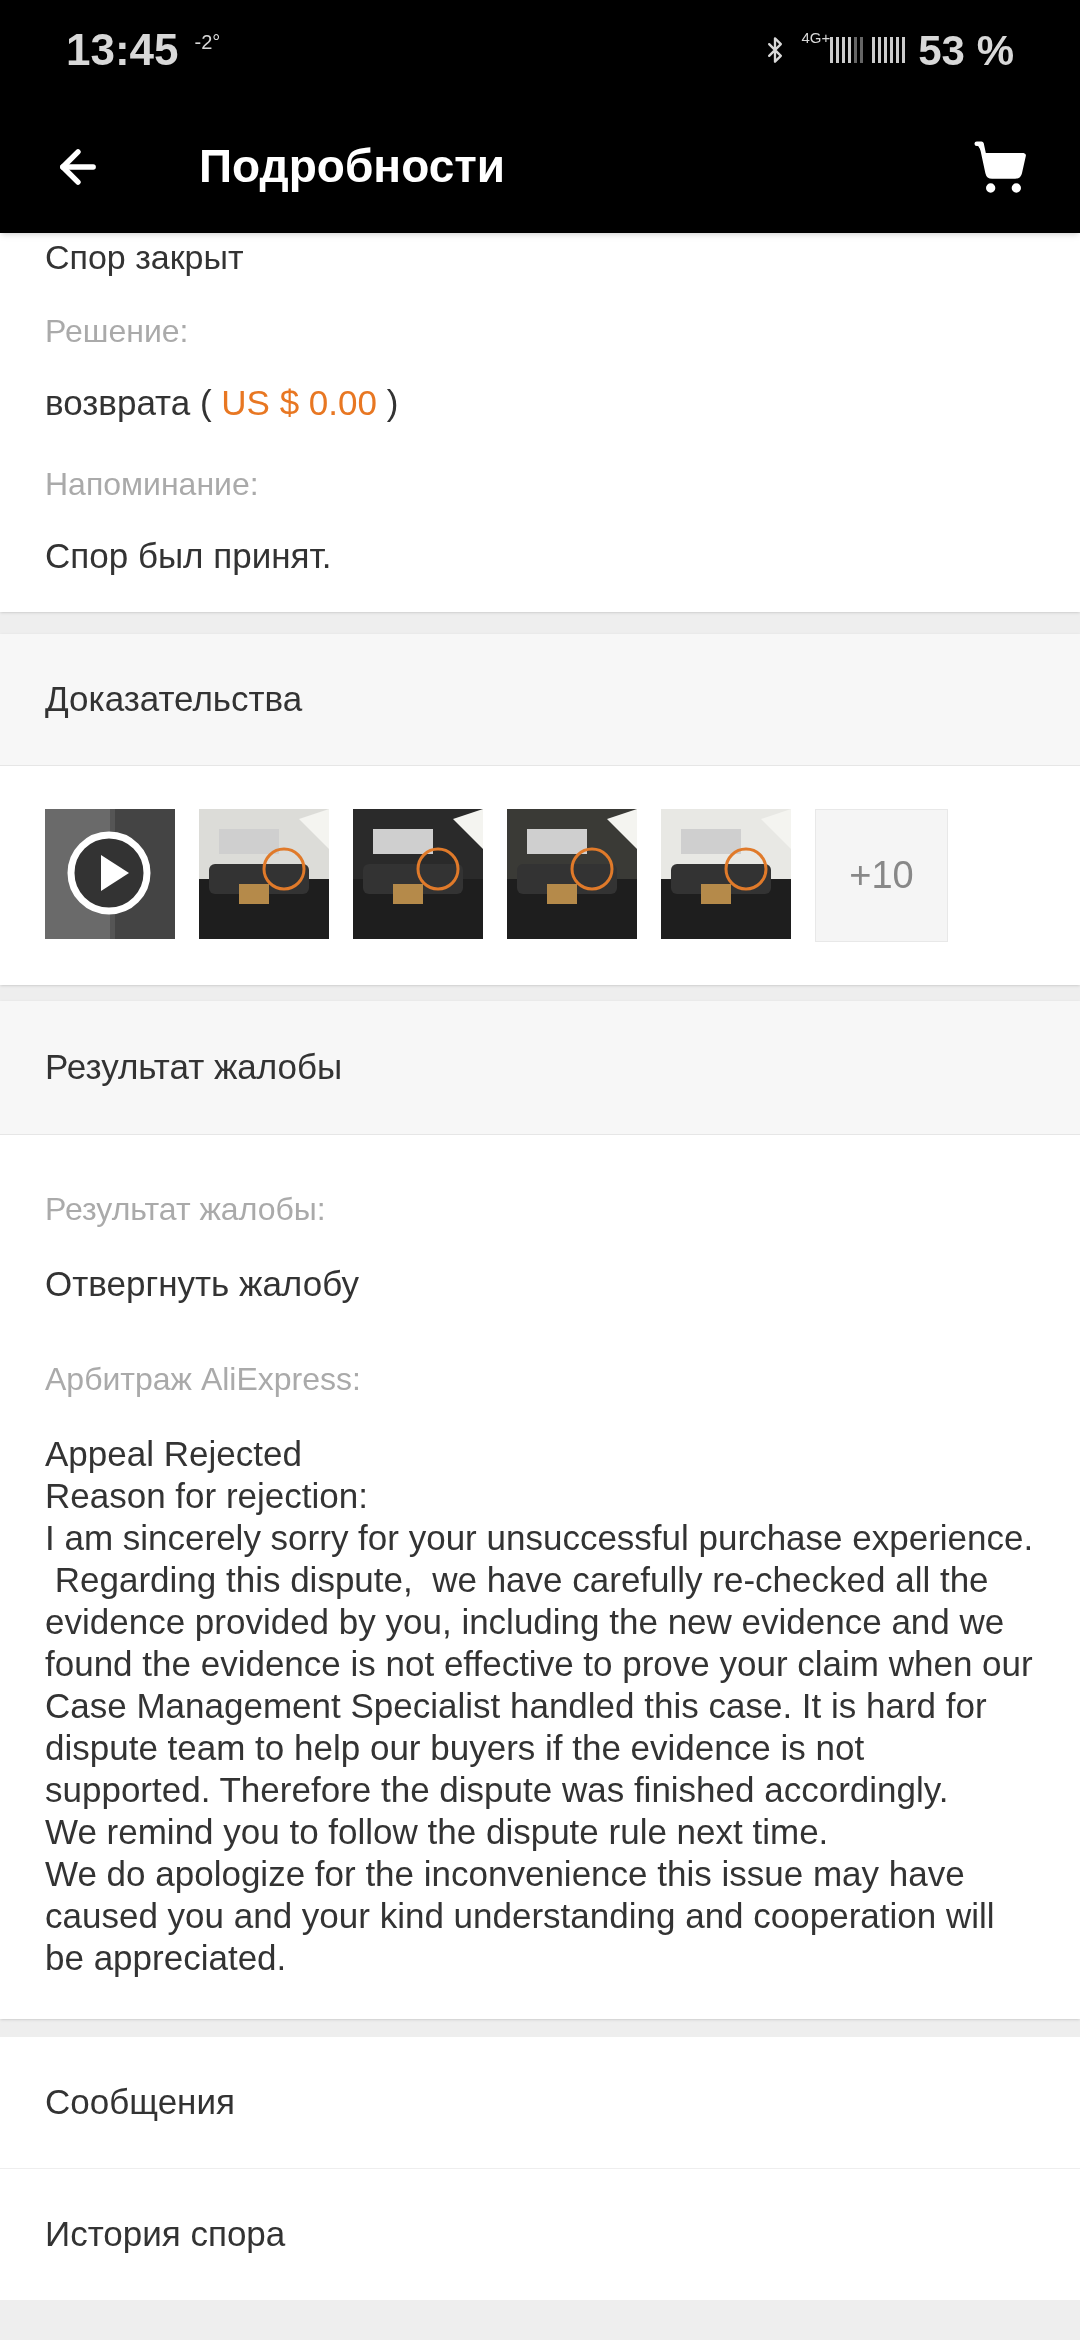  Describe the element at coordinates (437, 1832) in the screenshot. I see `field-text: We remind you to follow the dispute rule next time.` at that location.